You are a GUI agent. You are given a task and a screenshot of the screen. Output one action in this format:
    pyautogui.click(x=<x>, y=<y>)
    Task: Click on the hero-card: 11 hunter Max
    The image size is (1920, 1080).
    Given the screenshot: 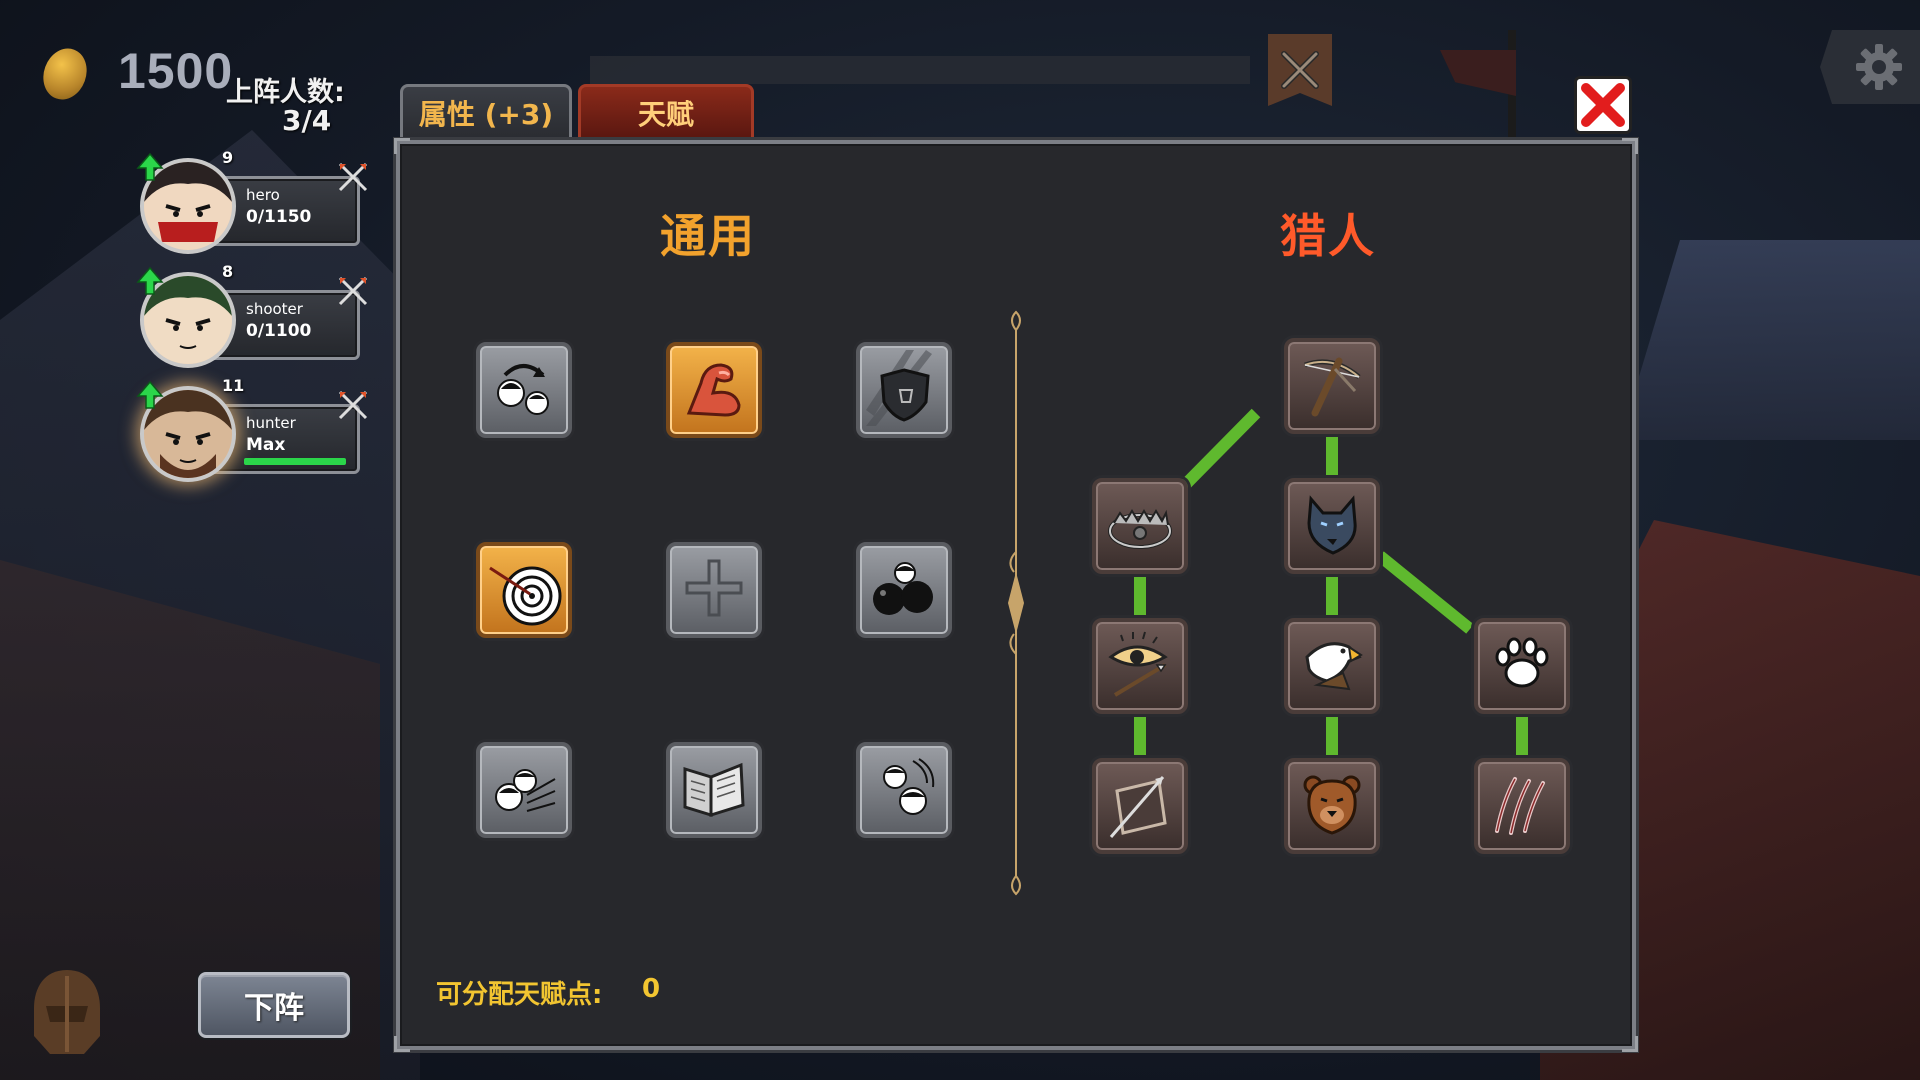 What is the action you would take?
    pyautogui.click(x=252, y=431)
    